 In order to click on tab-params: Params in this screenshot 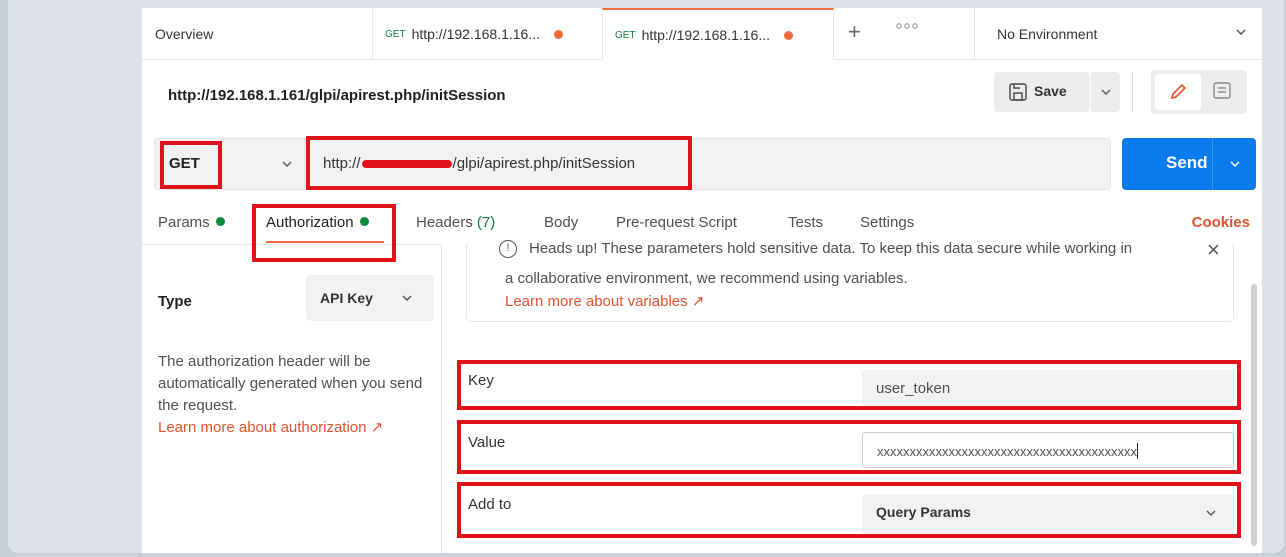, I will do `click(191, 222)`.